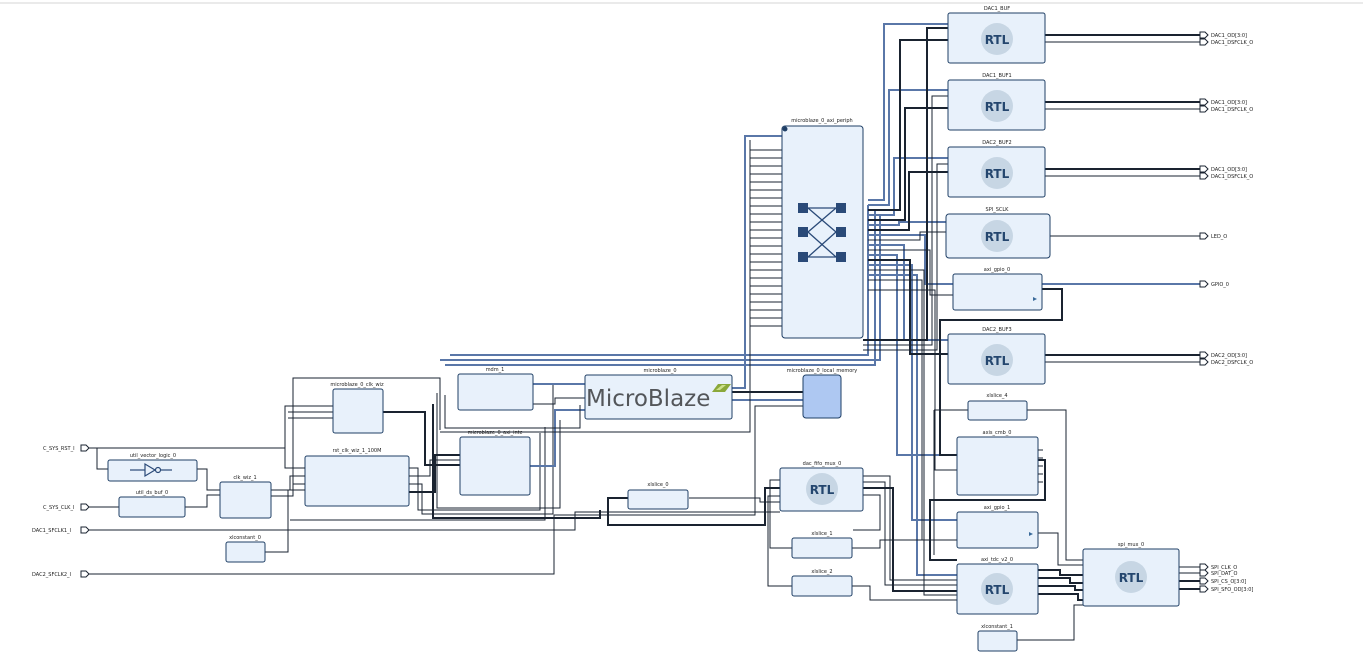 The image size is (1363, 657). What do you see at coordinates (659, 371) in the screenshot?
I see `block-title: microblaze_0` at bounding box center [659, 371].